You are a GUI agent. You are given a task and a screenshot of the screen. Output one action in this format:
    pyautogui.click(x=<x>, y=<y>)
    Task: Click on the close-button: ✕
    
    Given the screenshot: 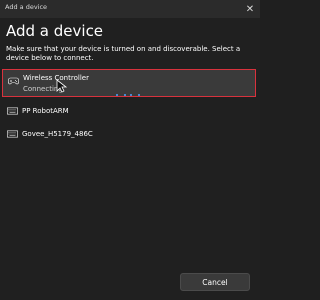 What is the action you would take?
    pyautogui.click(x=250, y=9)
    